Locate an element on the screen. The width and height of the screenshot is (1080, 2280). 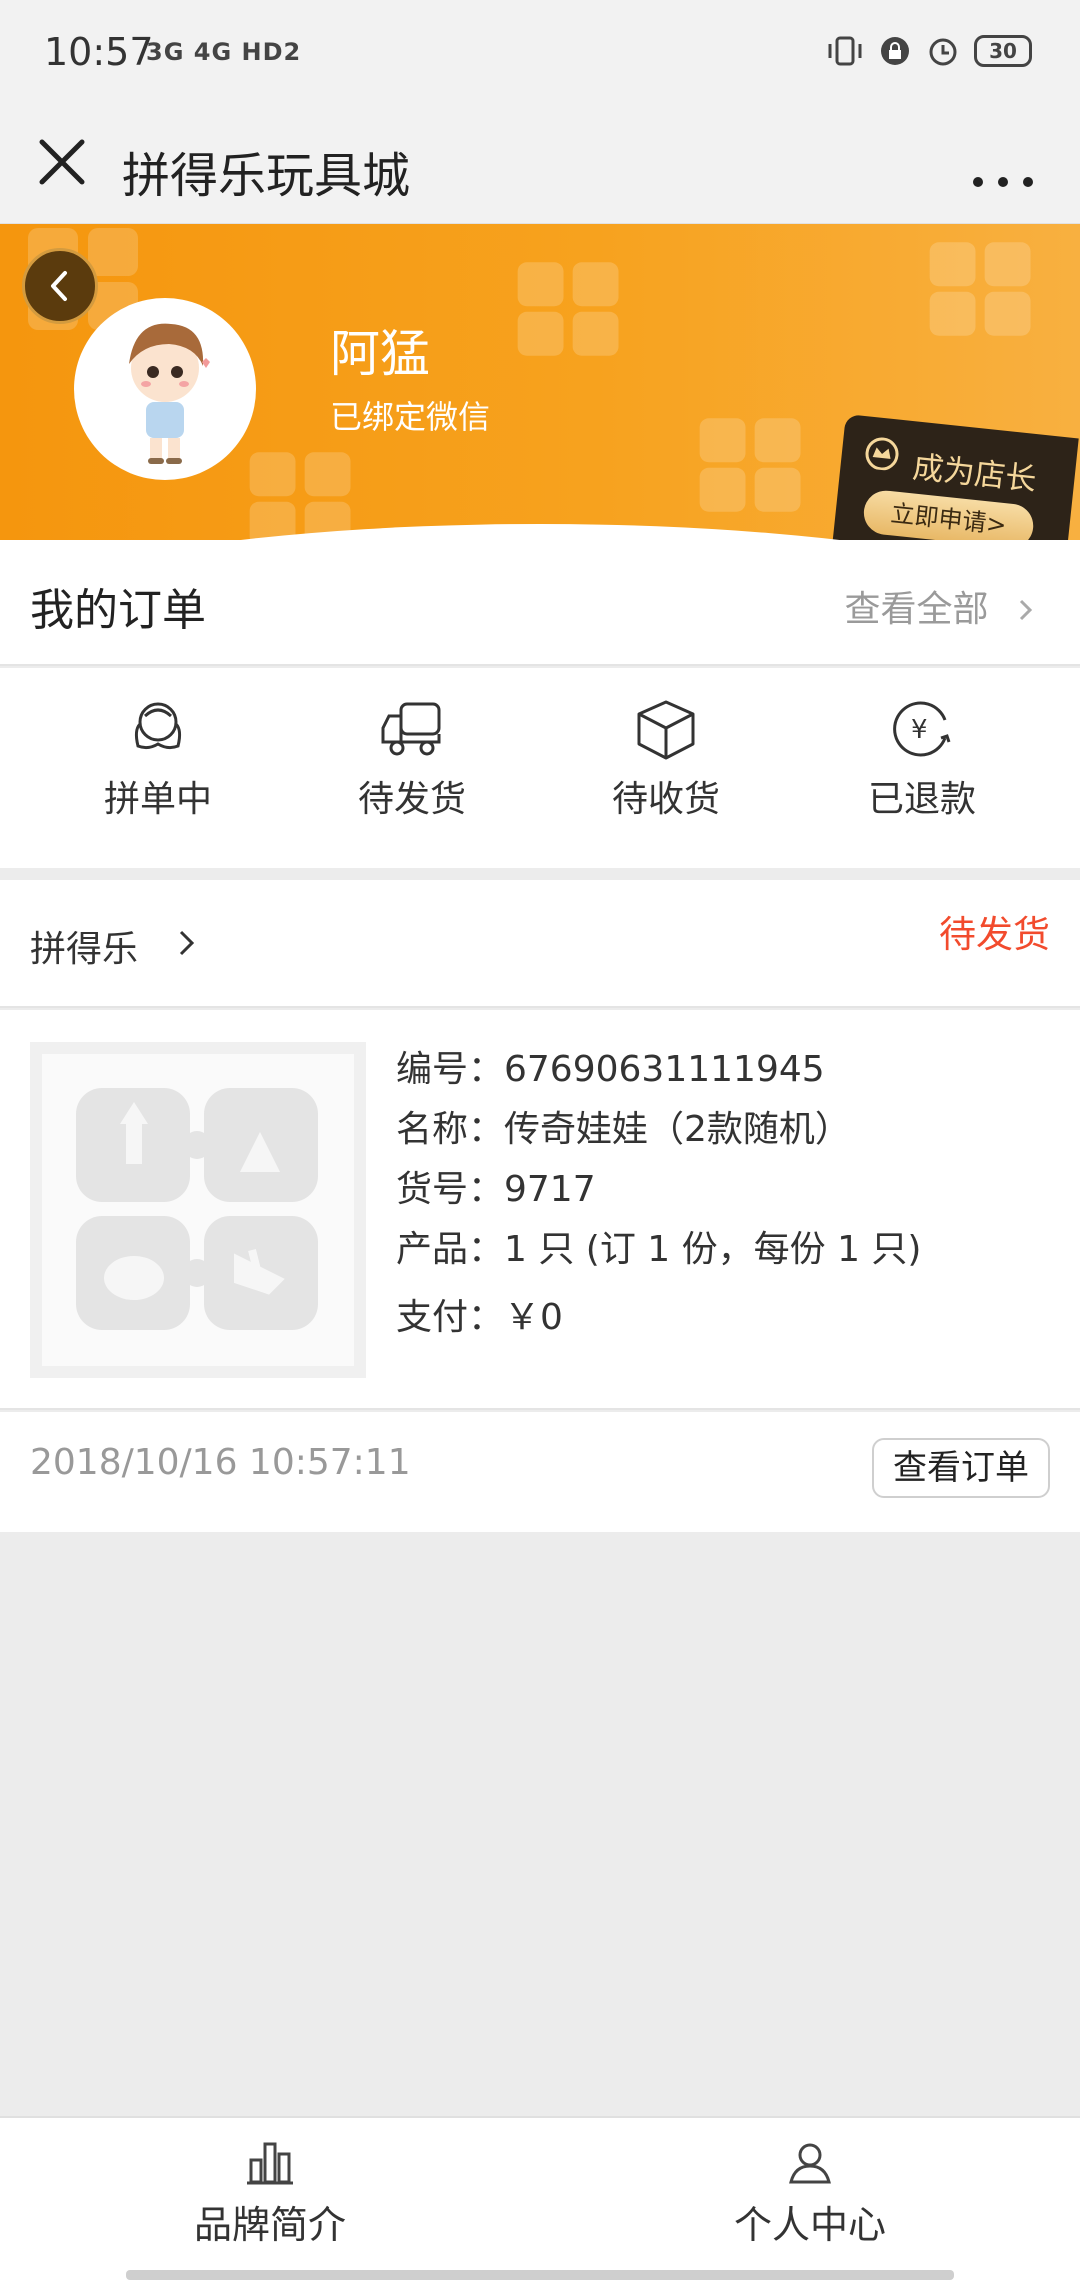
view-all-orders-link: 查看全部 is located at coordinates (942, 606).